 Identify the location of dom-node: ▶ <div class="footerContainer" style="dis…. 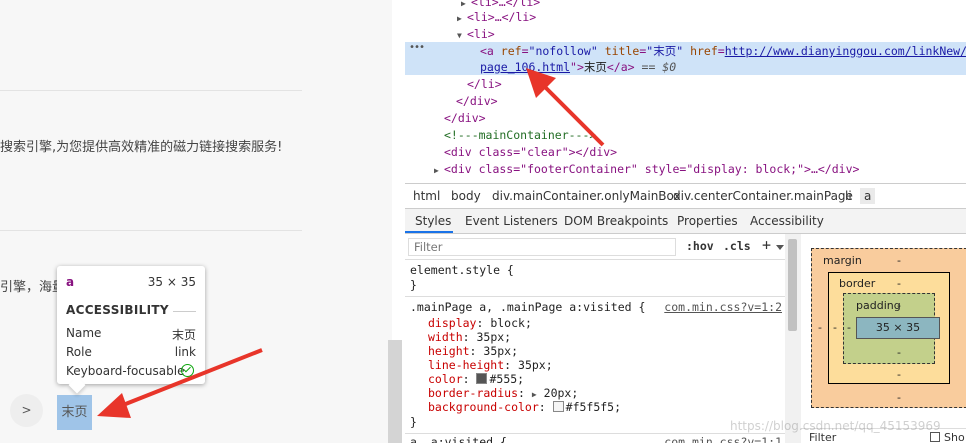
(685, 169).